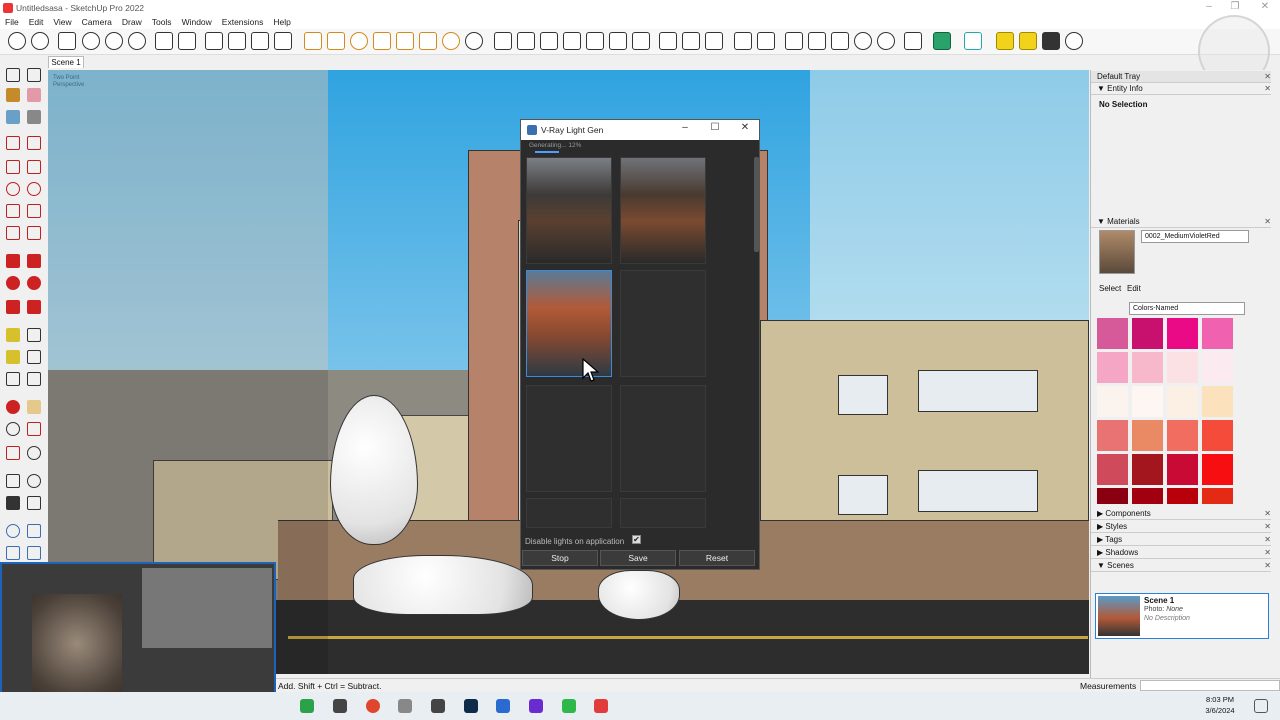 The width and height of the screenshot is (1280, 720). I want to click on calculator-app-icon, so click(438, 706).